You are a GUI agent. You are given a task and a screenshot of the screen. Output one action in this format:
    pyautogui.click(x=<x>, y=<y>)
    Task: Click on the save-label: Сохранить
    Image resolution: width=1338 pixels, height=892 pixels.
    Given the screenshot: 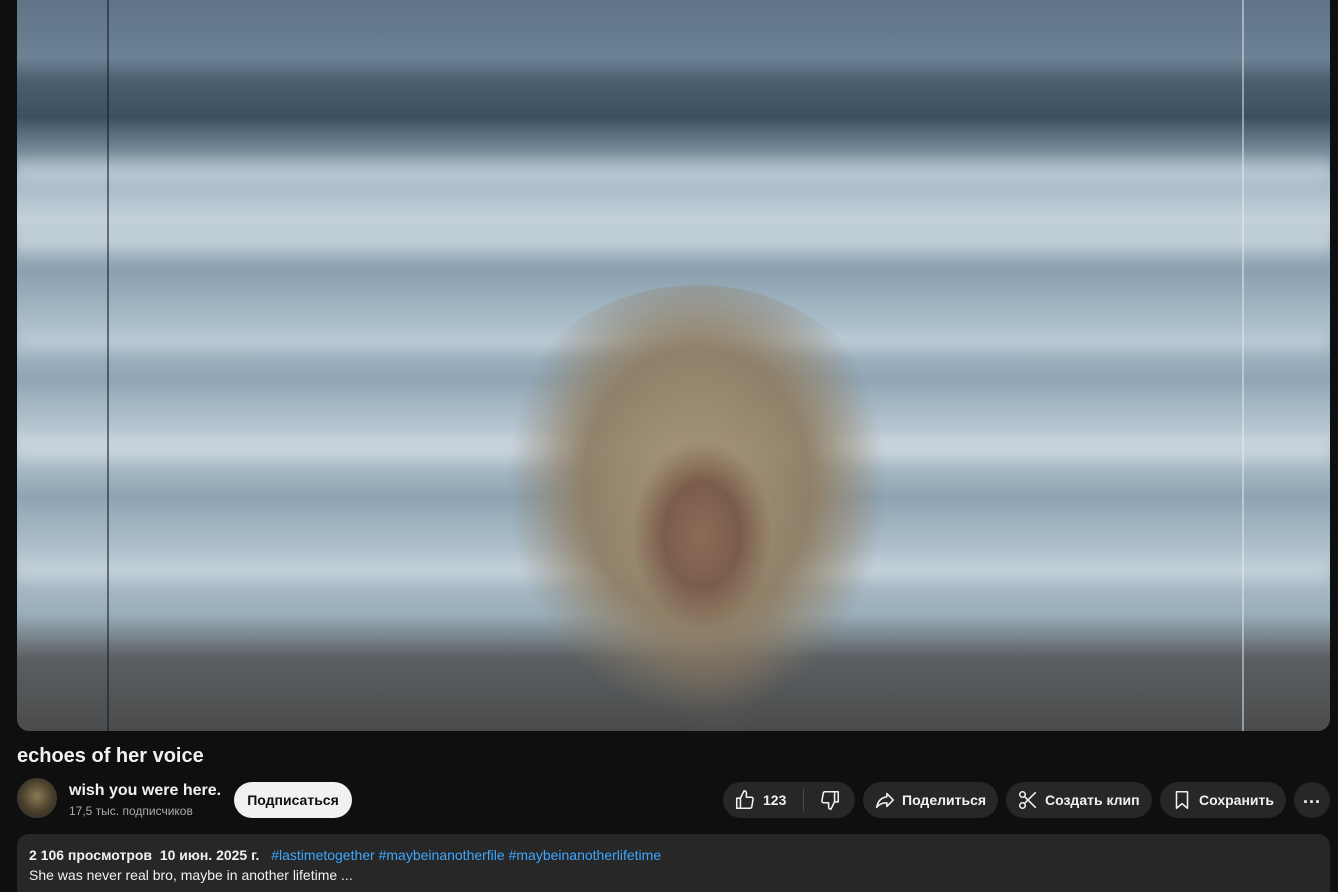 What is the action you would take?
    pyautogui.click(x=1236, y=800)
    